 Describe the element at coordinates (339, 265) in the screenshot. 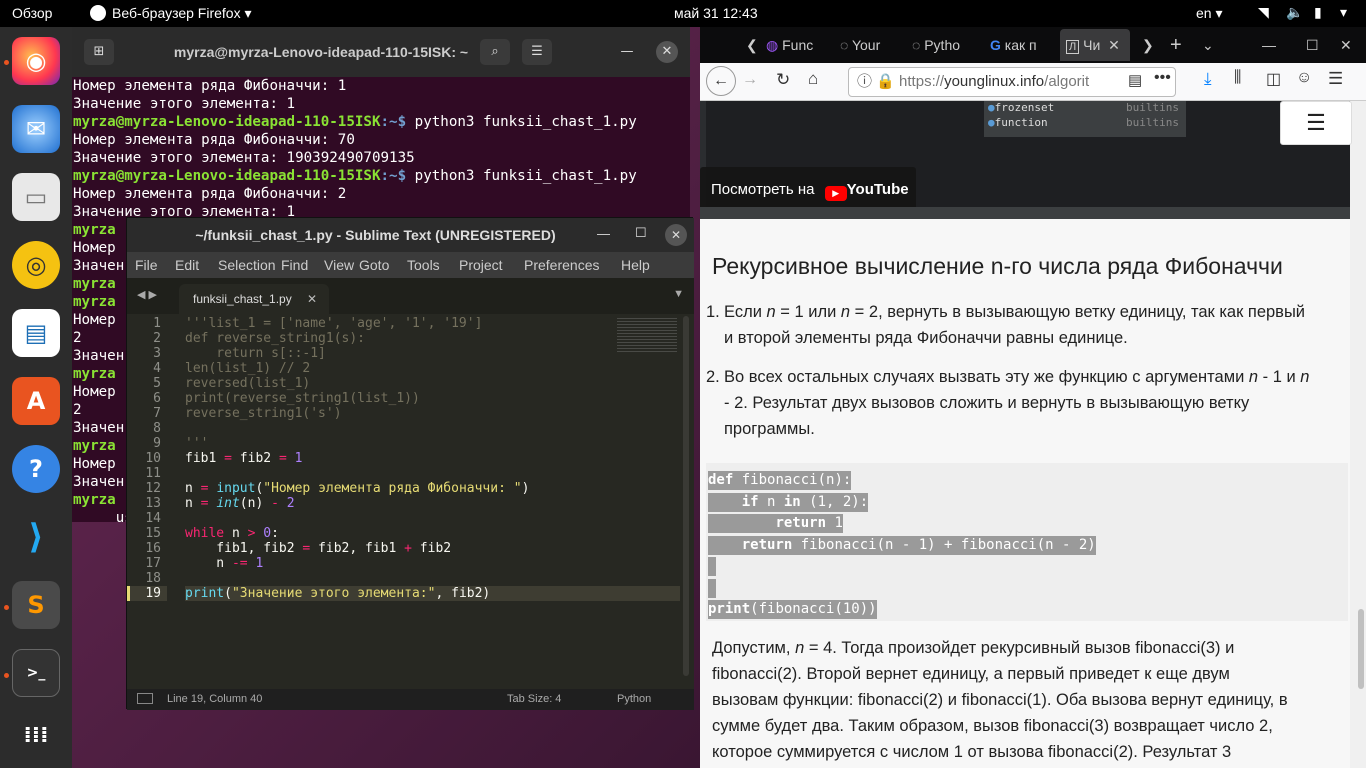

I see `menu-item-view: View` at that location.